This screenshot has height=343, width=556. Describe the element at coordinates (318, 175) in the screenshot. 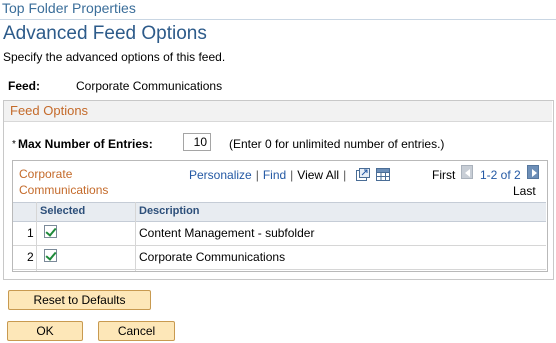

I see `view-all-link: View All` at that location.